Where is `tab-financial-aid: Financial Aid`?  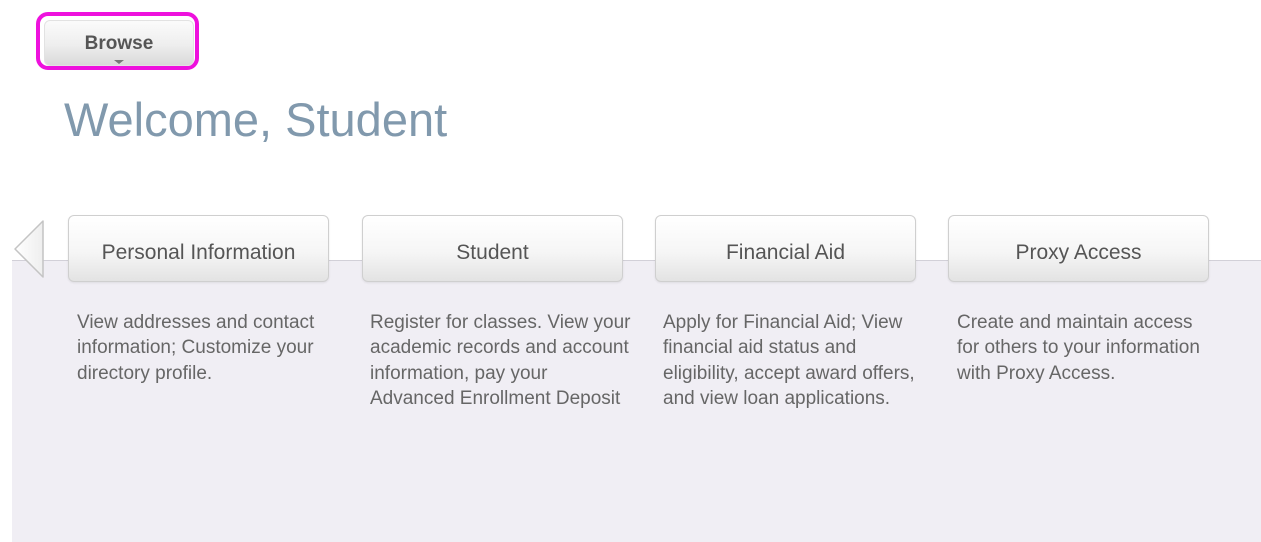
tab-financial-aid: Financial Aid is located at coordinates (785, 248).